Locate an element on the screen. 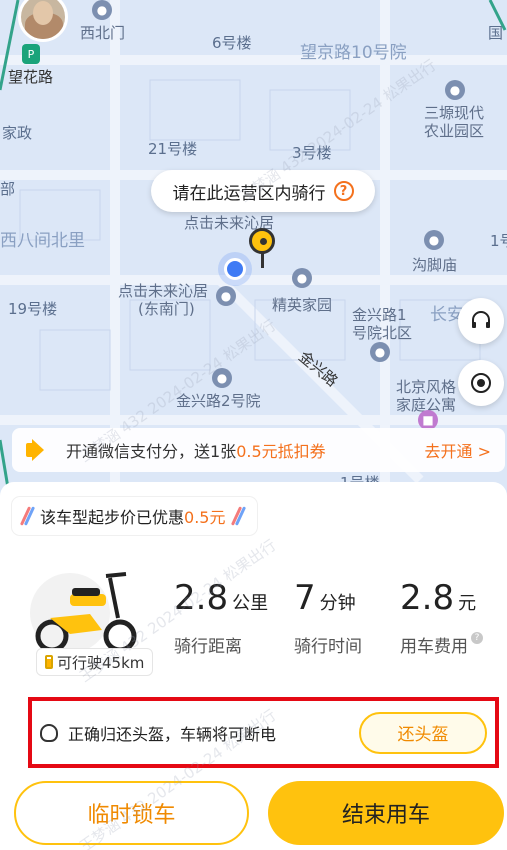  map-label: 金兴路2号院 is located at coordinates (218, 401).